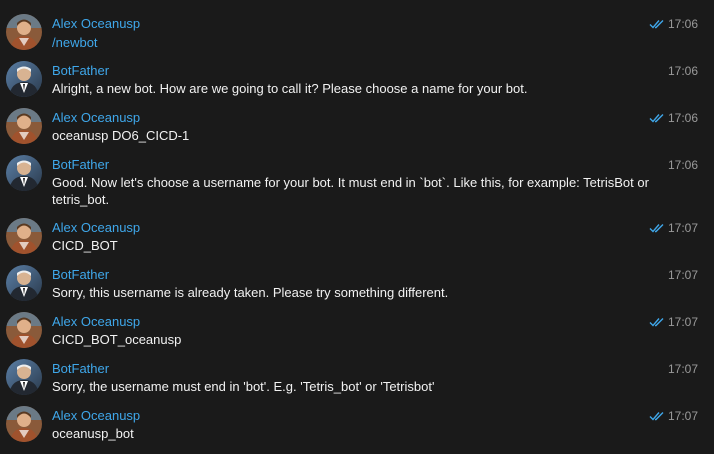 The height and width of the screenshot is (454, 714). Describe the element at coordinates (357, 128) in the screenshot. I see `message-item: Alex Oceanusp oceanusp DO6_CICD-1 17:06` at that location.